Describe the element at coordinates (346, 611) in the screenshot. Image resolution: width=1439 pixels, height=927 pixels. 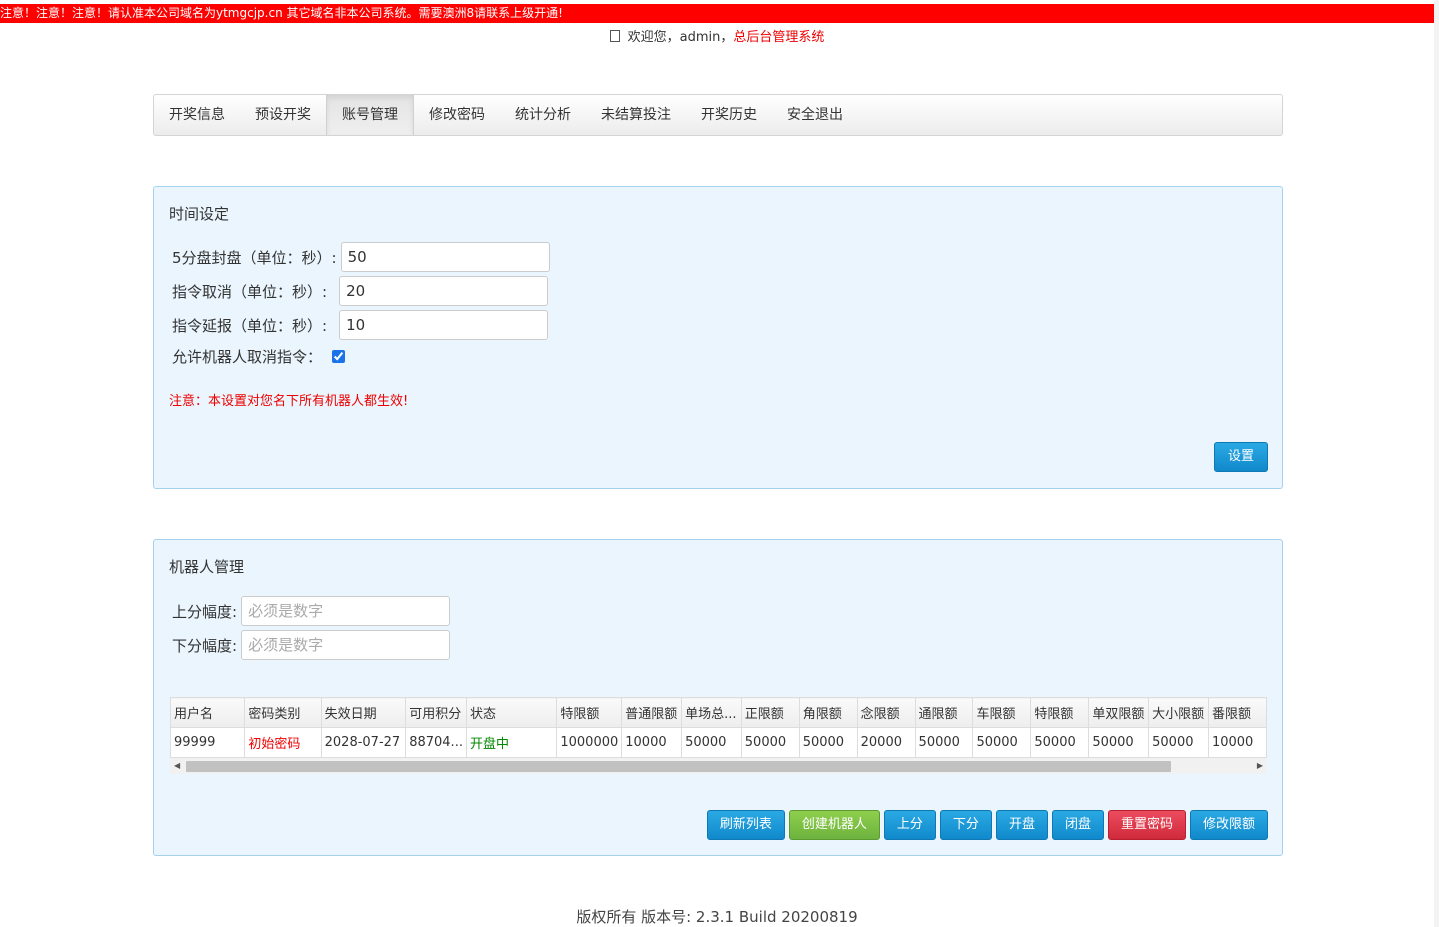
I see `up-amount-input` at that location.